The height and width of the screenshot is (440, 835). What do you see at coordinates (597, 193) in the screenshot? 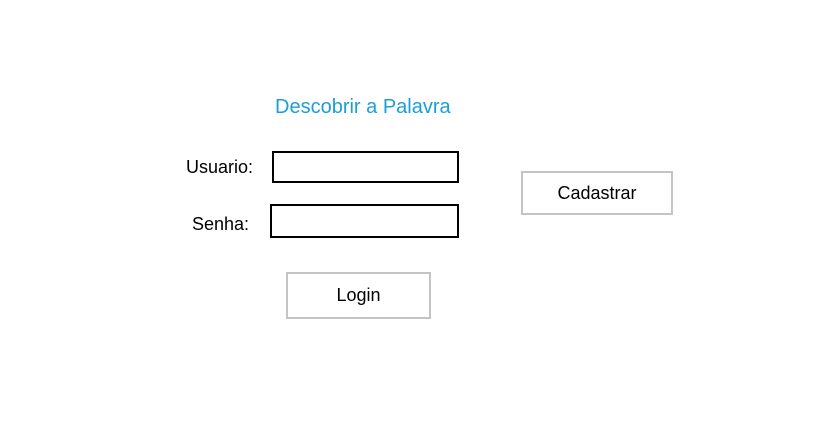
I see `register-button: Cadastrar` at bounding box center [597, 193].